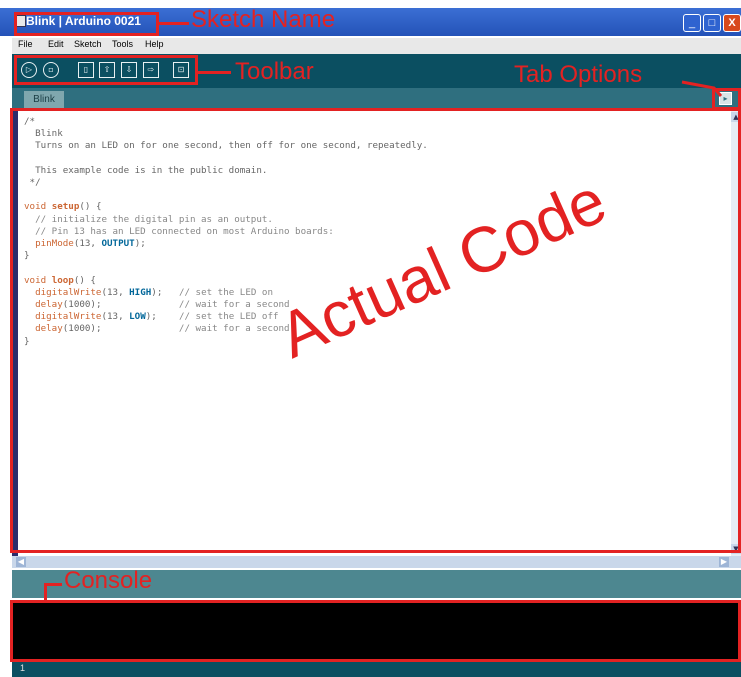  What do you see at coordinates (154, 44) in the screenshot?
I see `menu-help: Help` at bounding box center [154, 44].